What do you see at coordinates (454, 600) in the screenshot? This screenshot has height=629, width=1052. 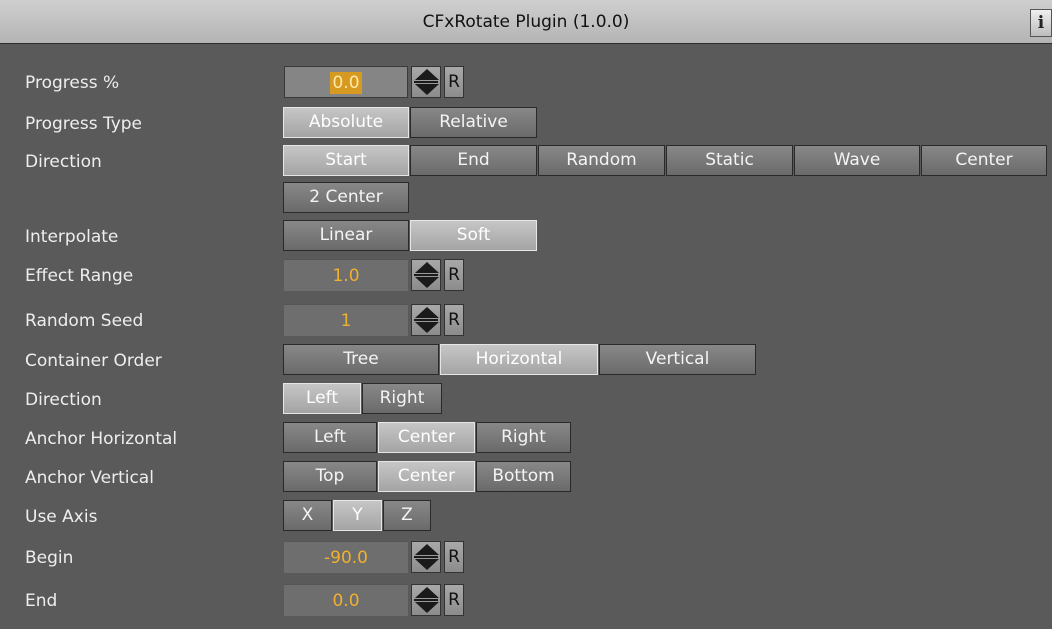 I see `end-reset-button: R` at bounding box center [454, 600].